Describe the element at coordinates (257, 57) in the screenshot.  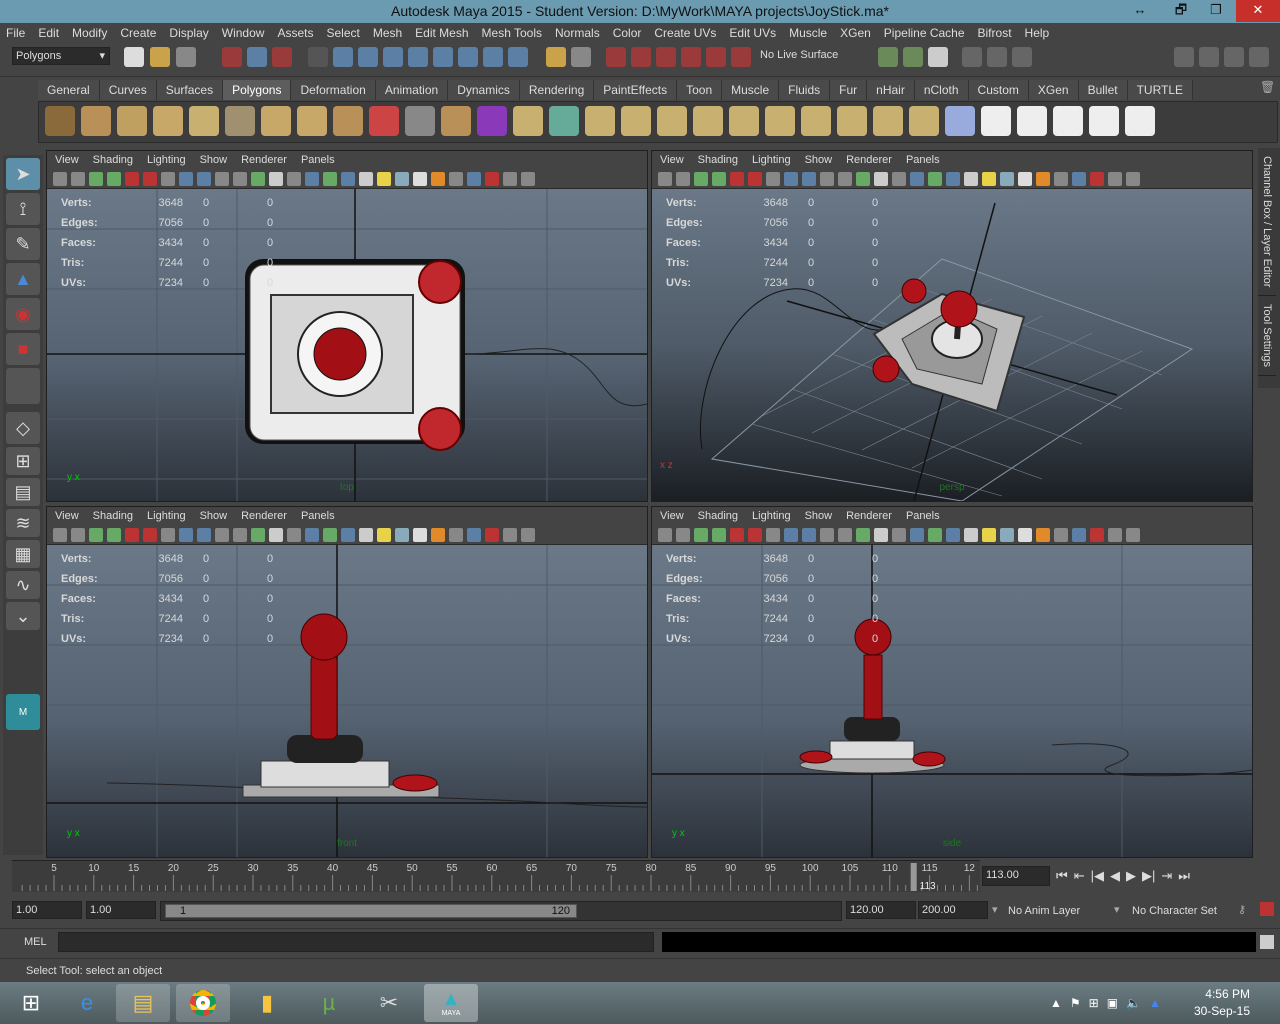
I see `select-object-icon` at that location.